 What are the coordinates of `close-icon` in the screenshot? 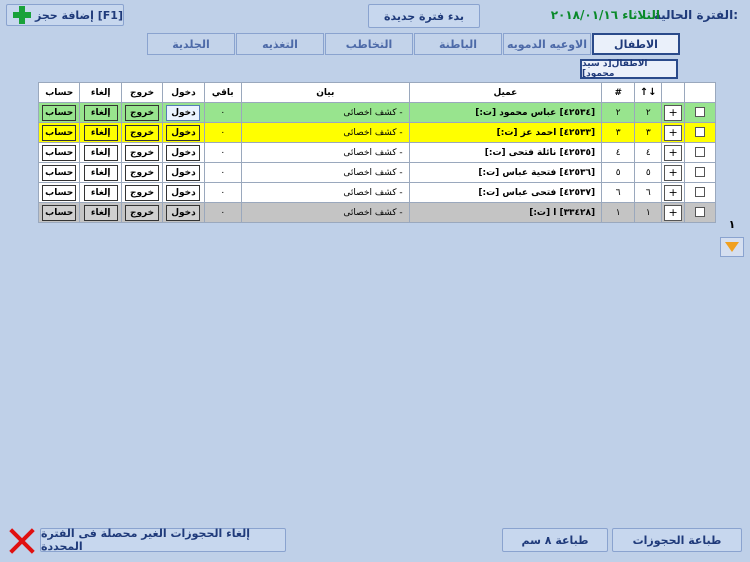 It's located at (22, 541).